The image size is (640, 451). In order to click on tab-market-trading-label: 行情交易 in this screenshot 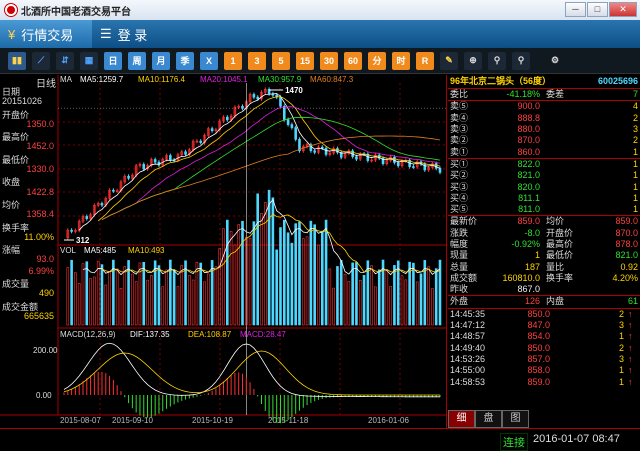, I will do `click(47, 35)`.